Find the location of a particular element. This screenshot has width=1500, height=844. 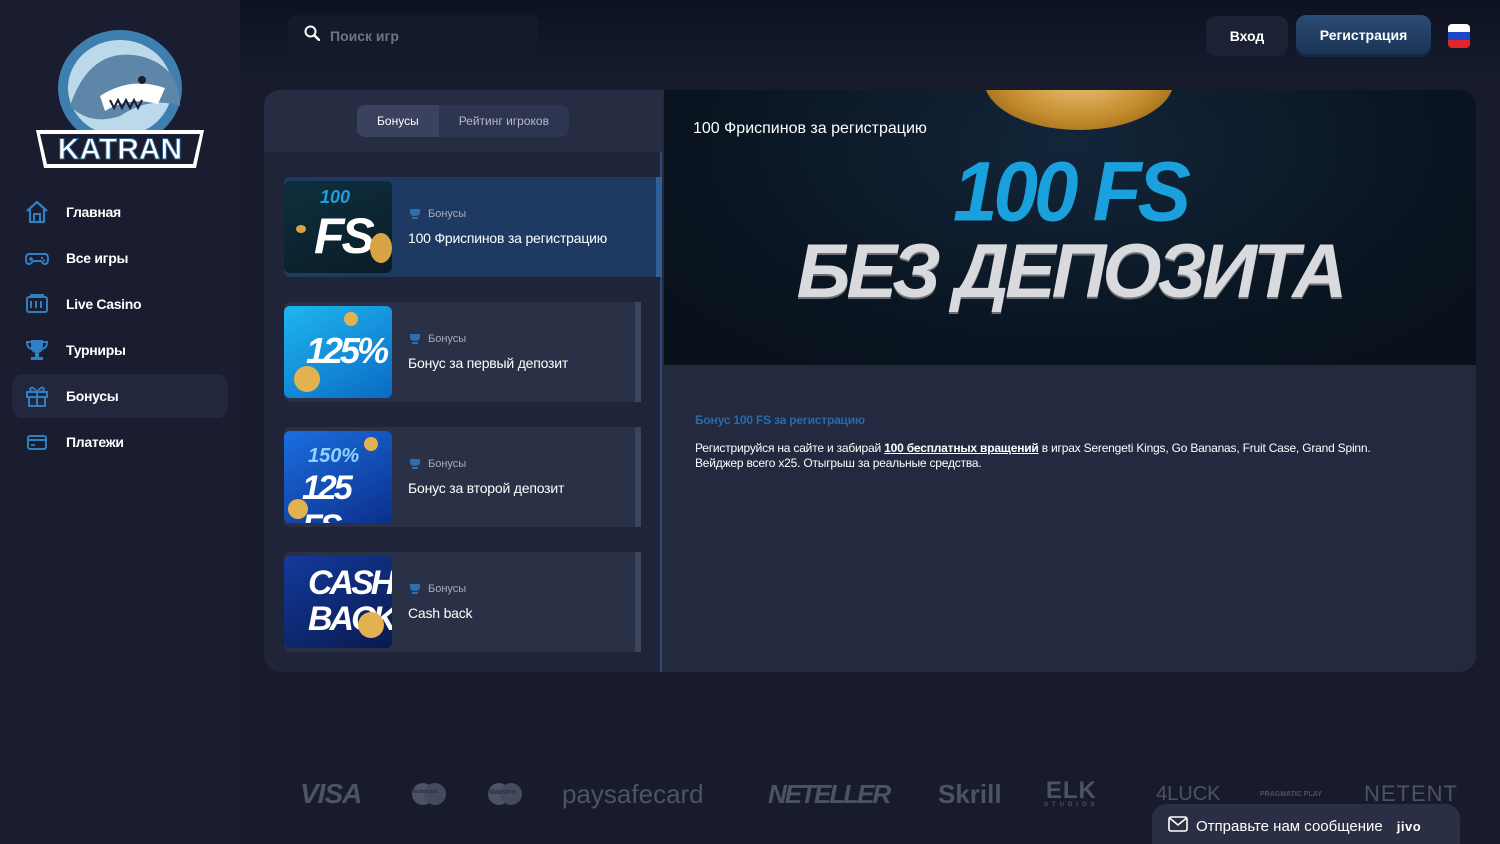

bonus-thumb: 125% is located at coordinates (338, 352).